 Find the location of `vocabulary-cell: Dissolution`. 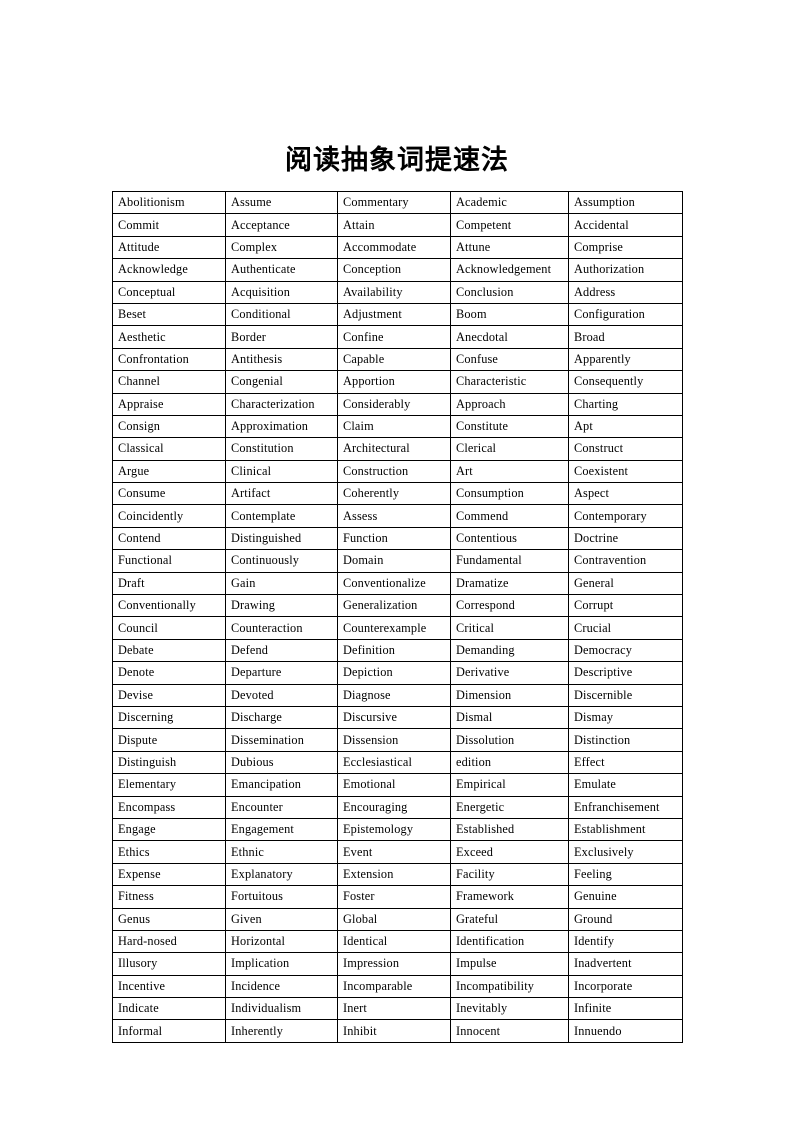

vocabulary-cell: Dissolution is located at coordinates (509, 740).